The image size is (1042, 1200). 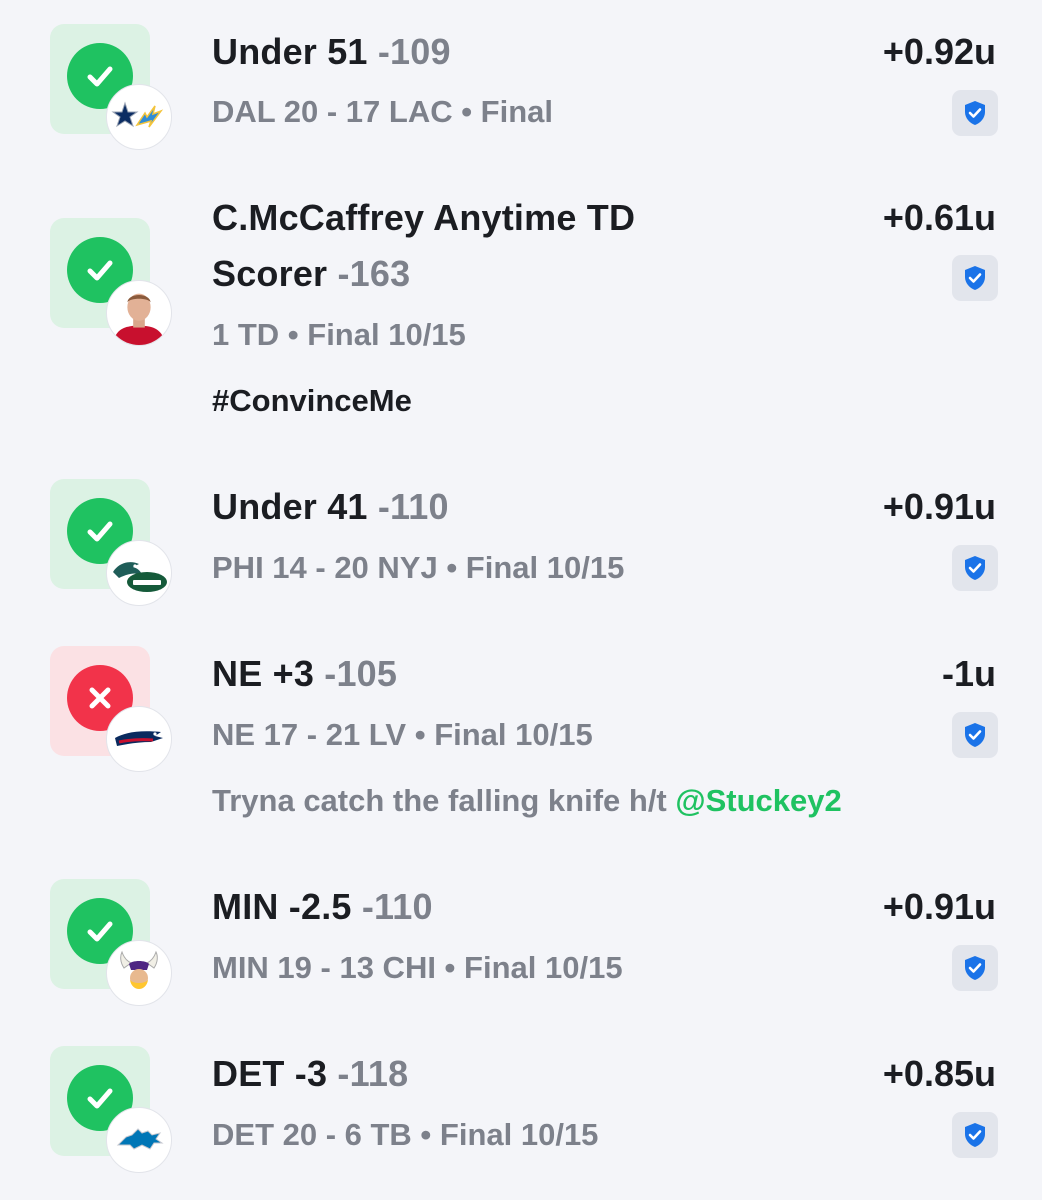 I want to click on cowboys-chargers-logo, so click(x=139, y=117).